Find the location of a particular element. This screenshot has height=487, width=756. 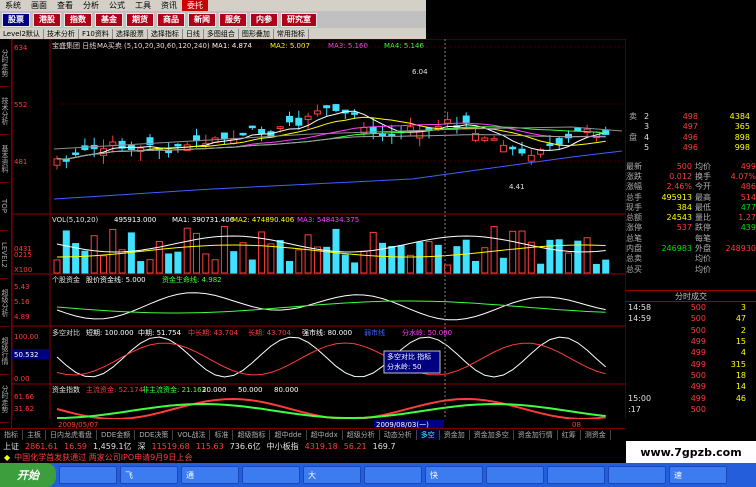

indicator-tab: 超中ddx is located at coordinates (325, 435).